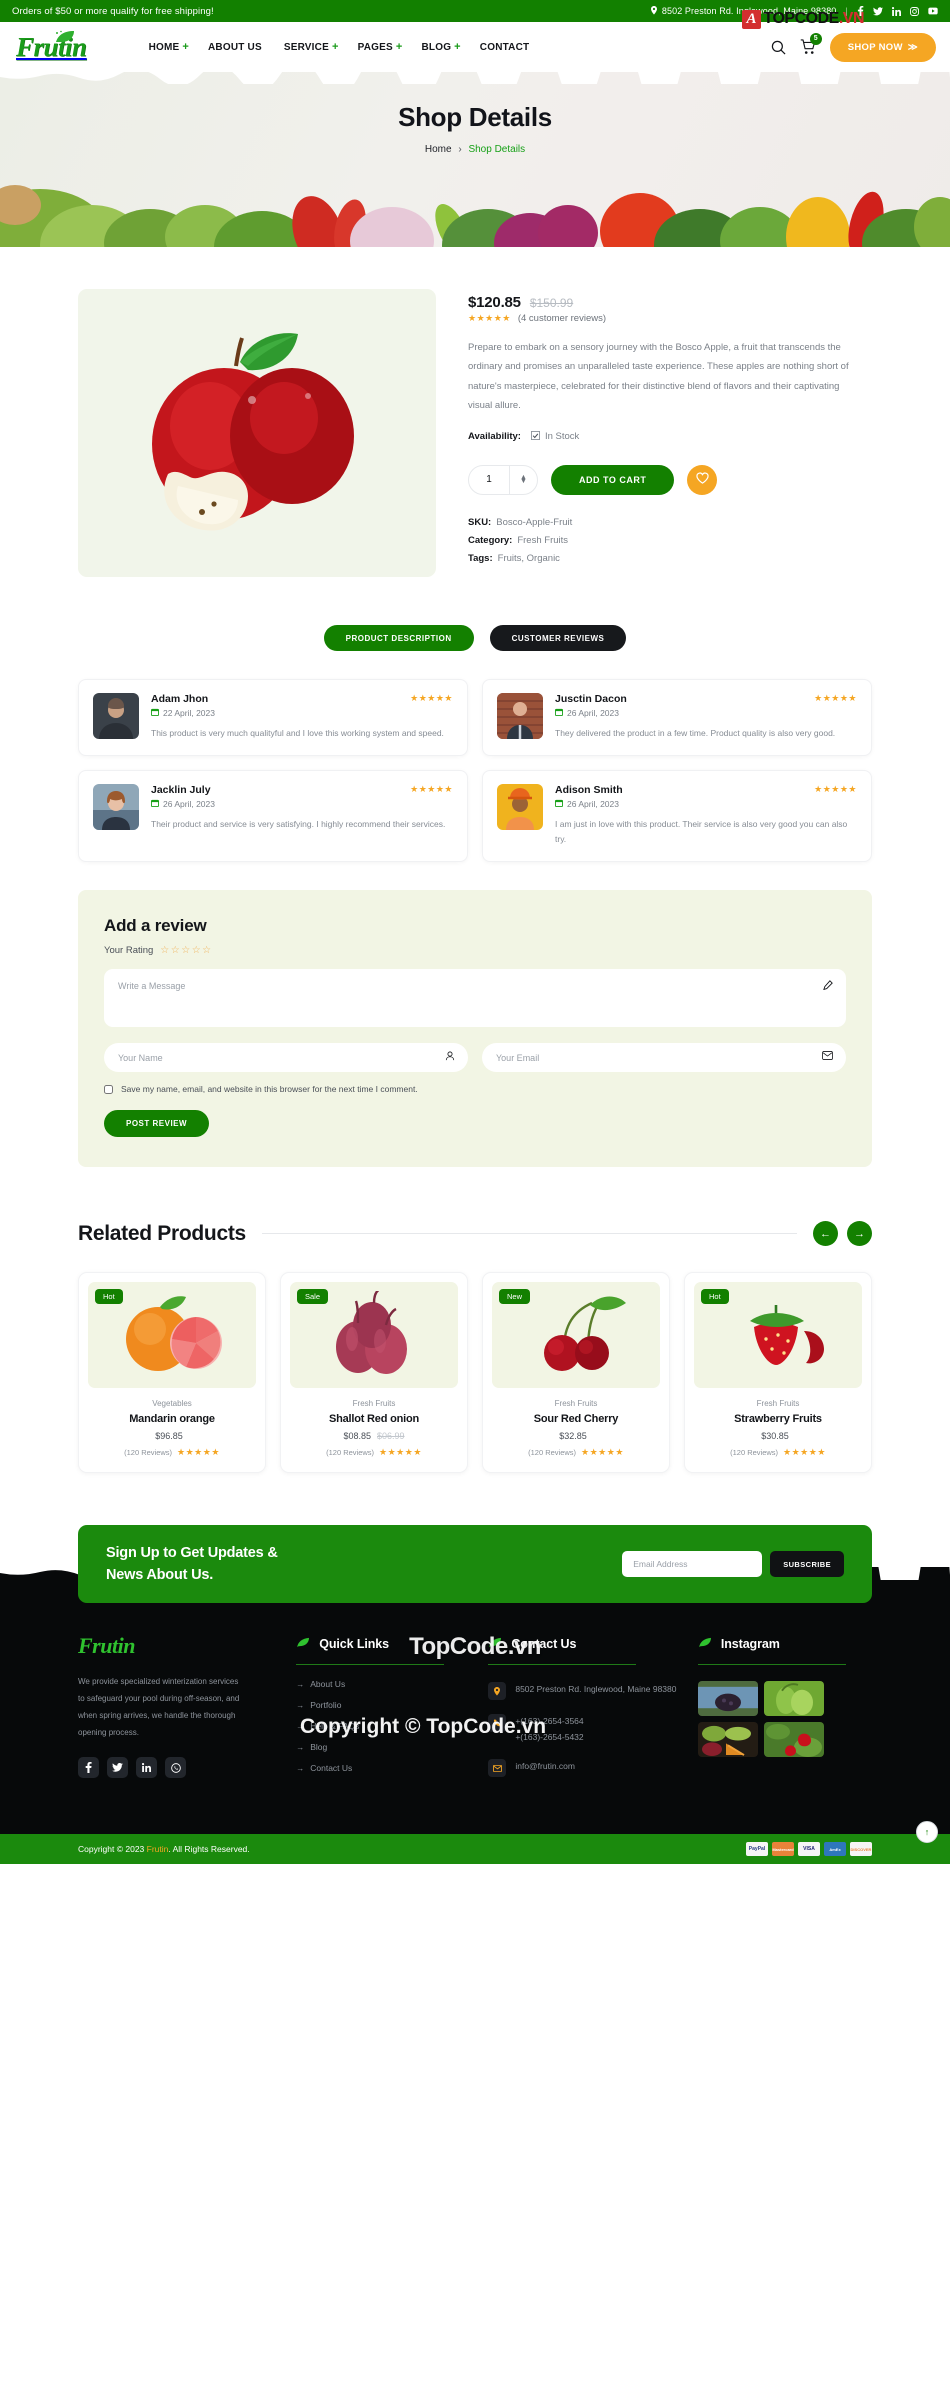  Describe the element at coordinates (374, 1436) in the screenshot. I see `product-card-price-row: $08.85 $06.99` at that location.